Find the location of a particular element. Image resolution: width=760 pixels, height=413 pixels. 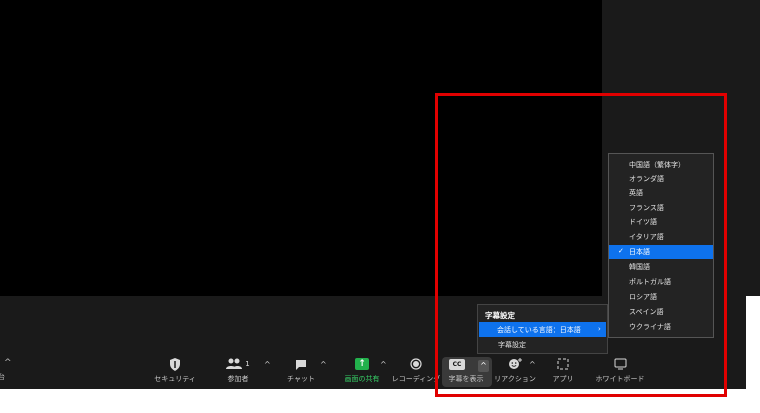

share-screen-button: ↑ 画面の共有 is located at coordinates (362, 372).